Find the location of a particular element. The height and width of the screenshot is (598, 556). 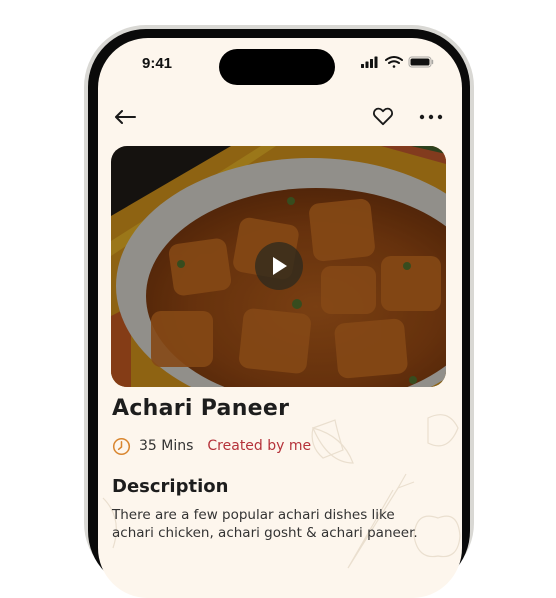

cup-doodle is located at coordinates (327, 439).